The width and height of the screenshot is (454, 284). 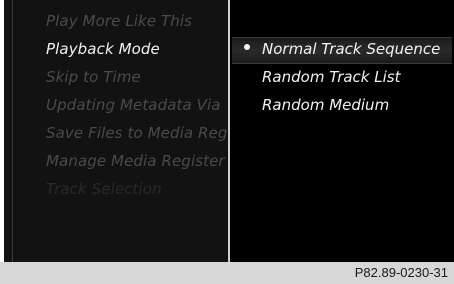 I want to click on option-random-medium: Random Medium, so click(x=325, y=105).